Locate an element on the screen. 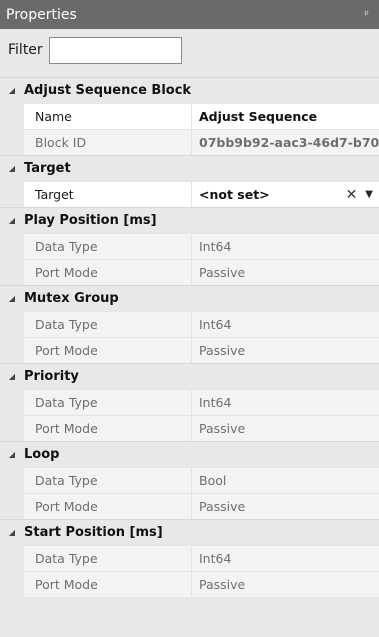 The image size is (379, 637). panel-title: Properties is located at coordinates (41, 14).